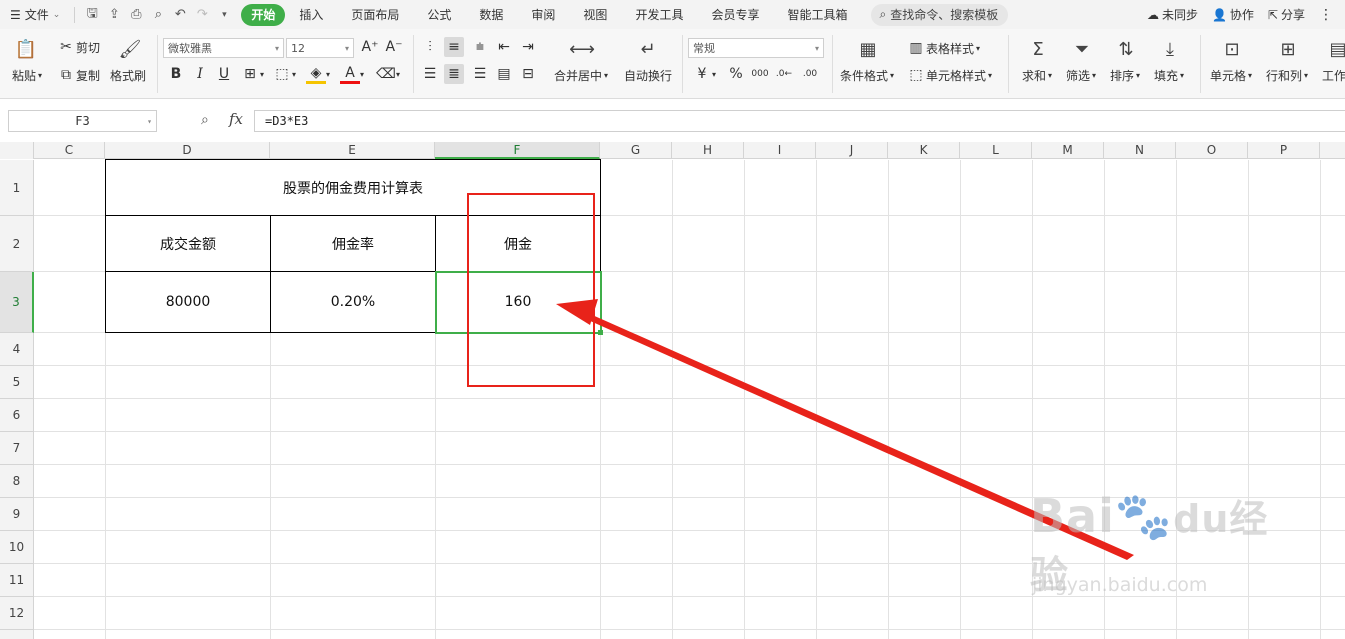 The height and width of the screenshot is (639, 1345). I want to click on yen-icon: ¥, so click(702, 74).